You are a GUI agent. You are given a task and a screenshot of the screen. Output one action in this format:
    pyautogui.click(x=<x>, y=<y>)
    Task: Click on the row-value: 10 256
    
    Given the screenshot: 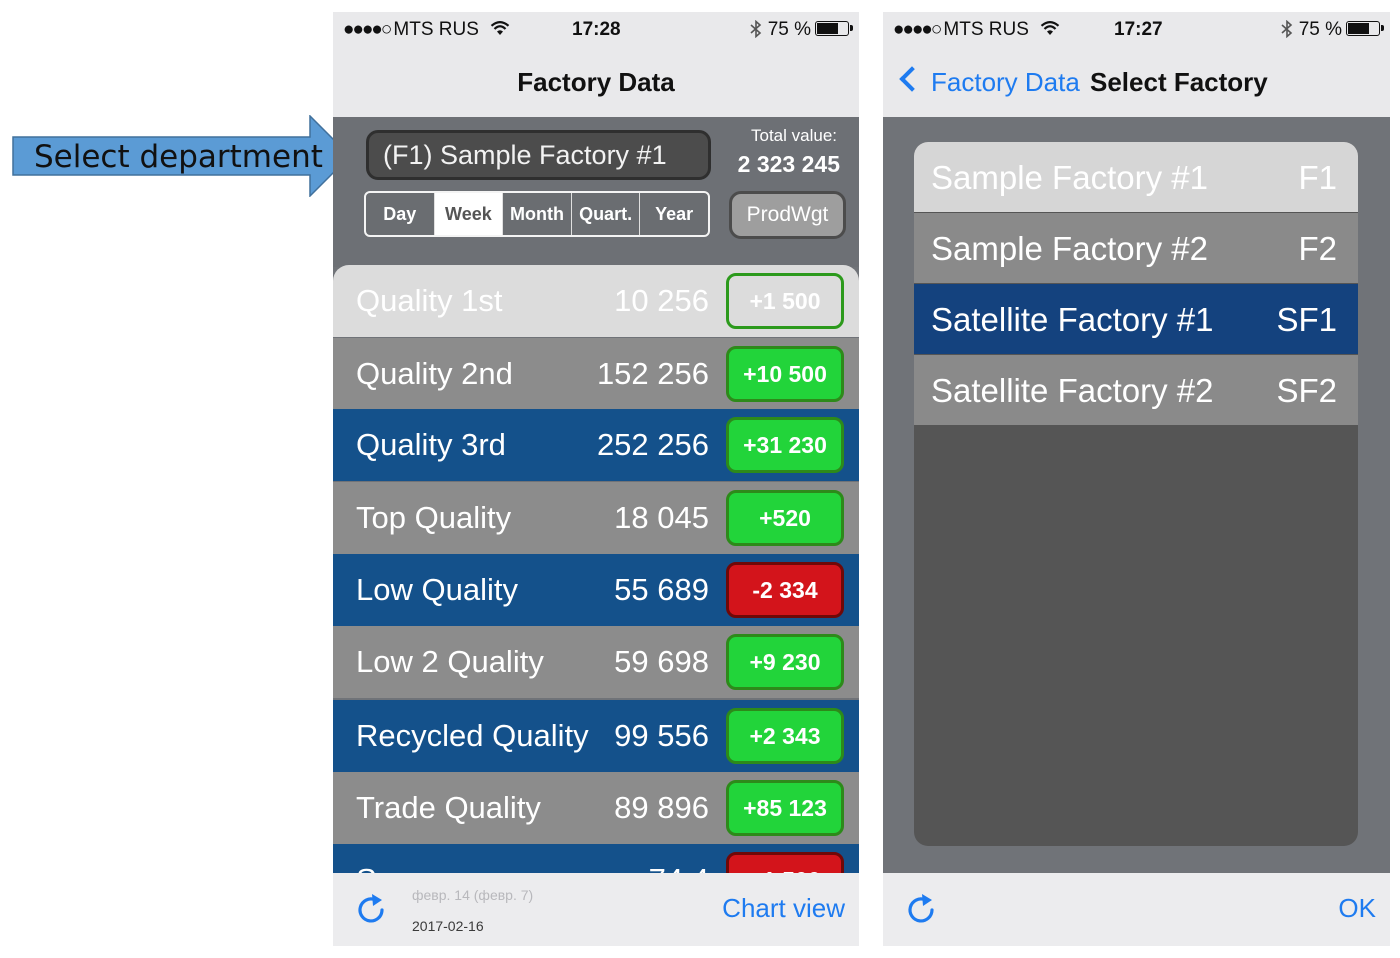 What is the action you would take?
    pyautogui.click(x=661, y=300)
    